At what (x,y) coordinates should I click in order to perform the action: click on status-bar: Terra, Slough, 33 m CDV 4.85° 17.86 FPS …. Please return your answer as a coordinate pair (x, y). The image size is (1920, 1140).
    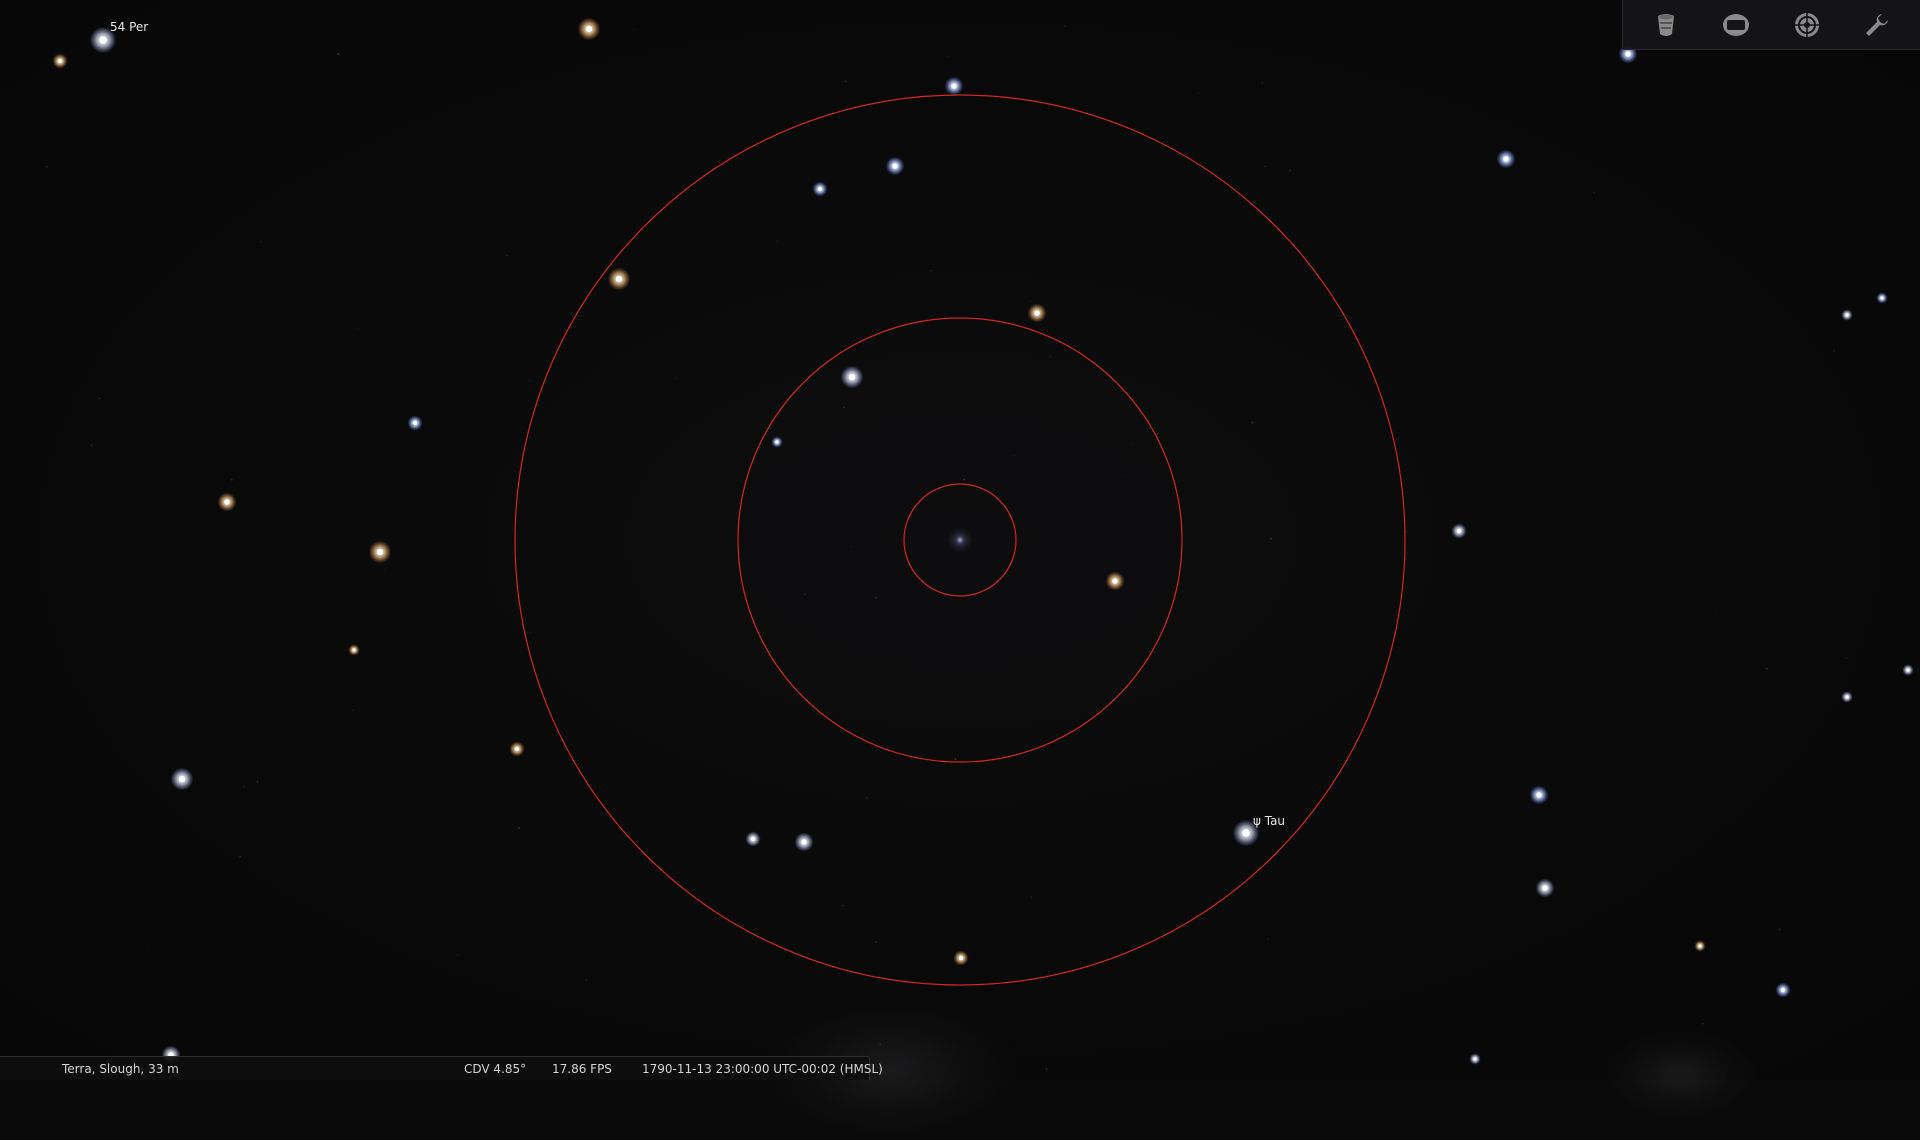
    Looking at the image, I should click on (435, 1068).